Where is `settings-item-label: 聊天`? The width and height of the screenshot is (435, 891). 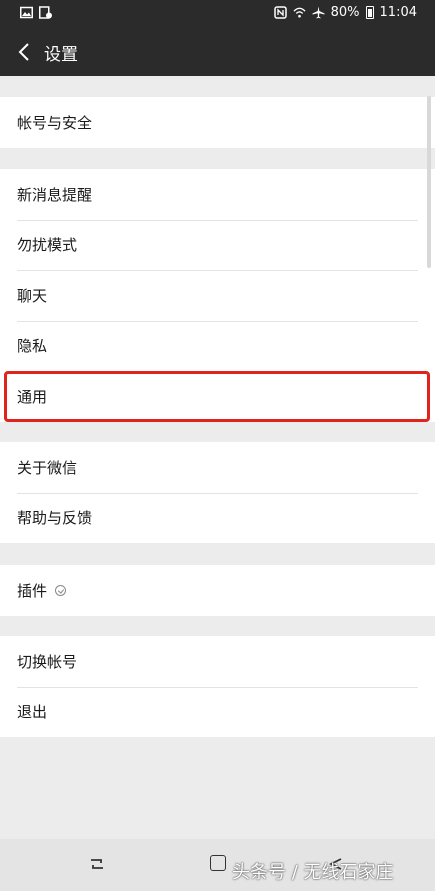
settings-item-label: 聊天 is located at coordinates (32, 295).